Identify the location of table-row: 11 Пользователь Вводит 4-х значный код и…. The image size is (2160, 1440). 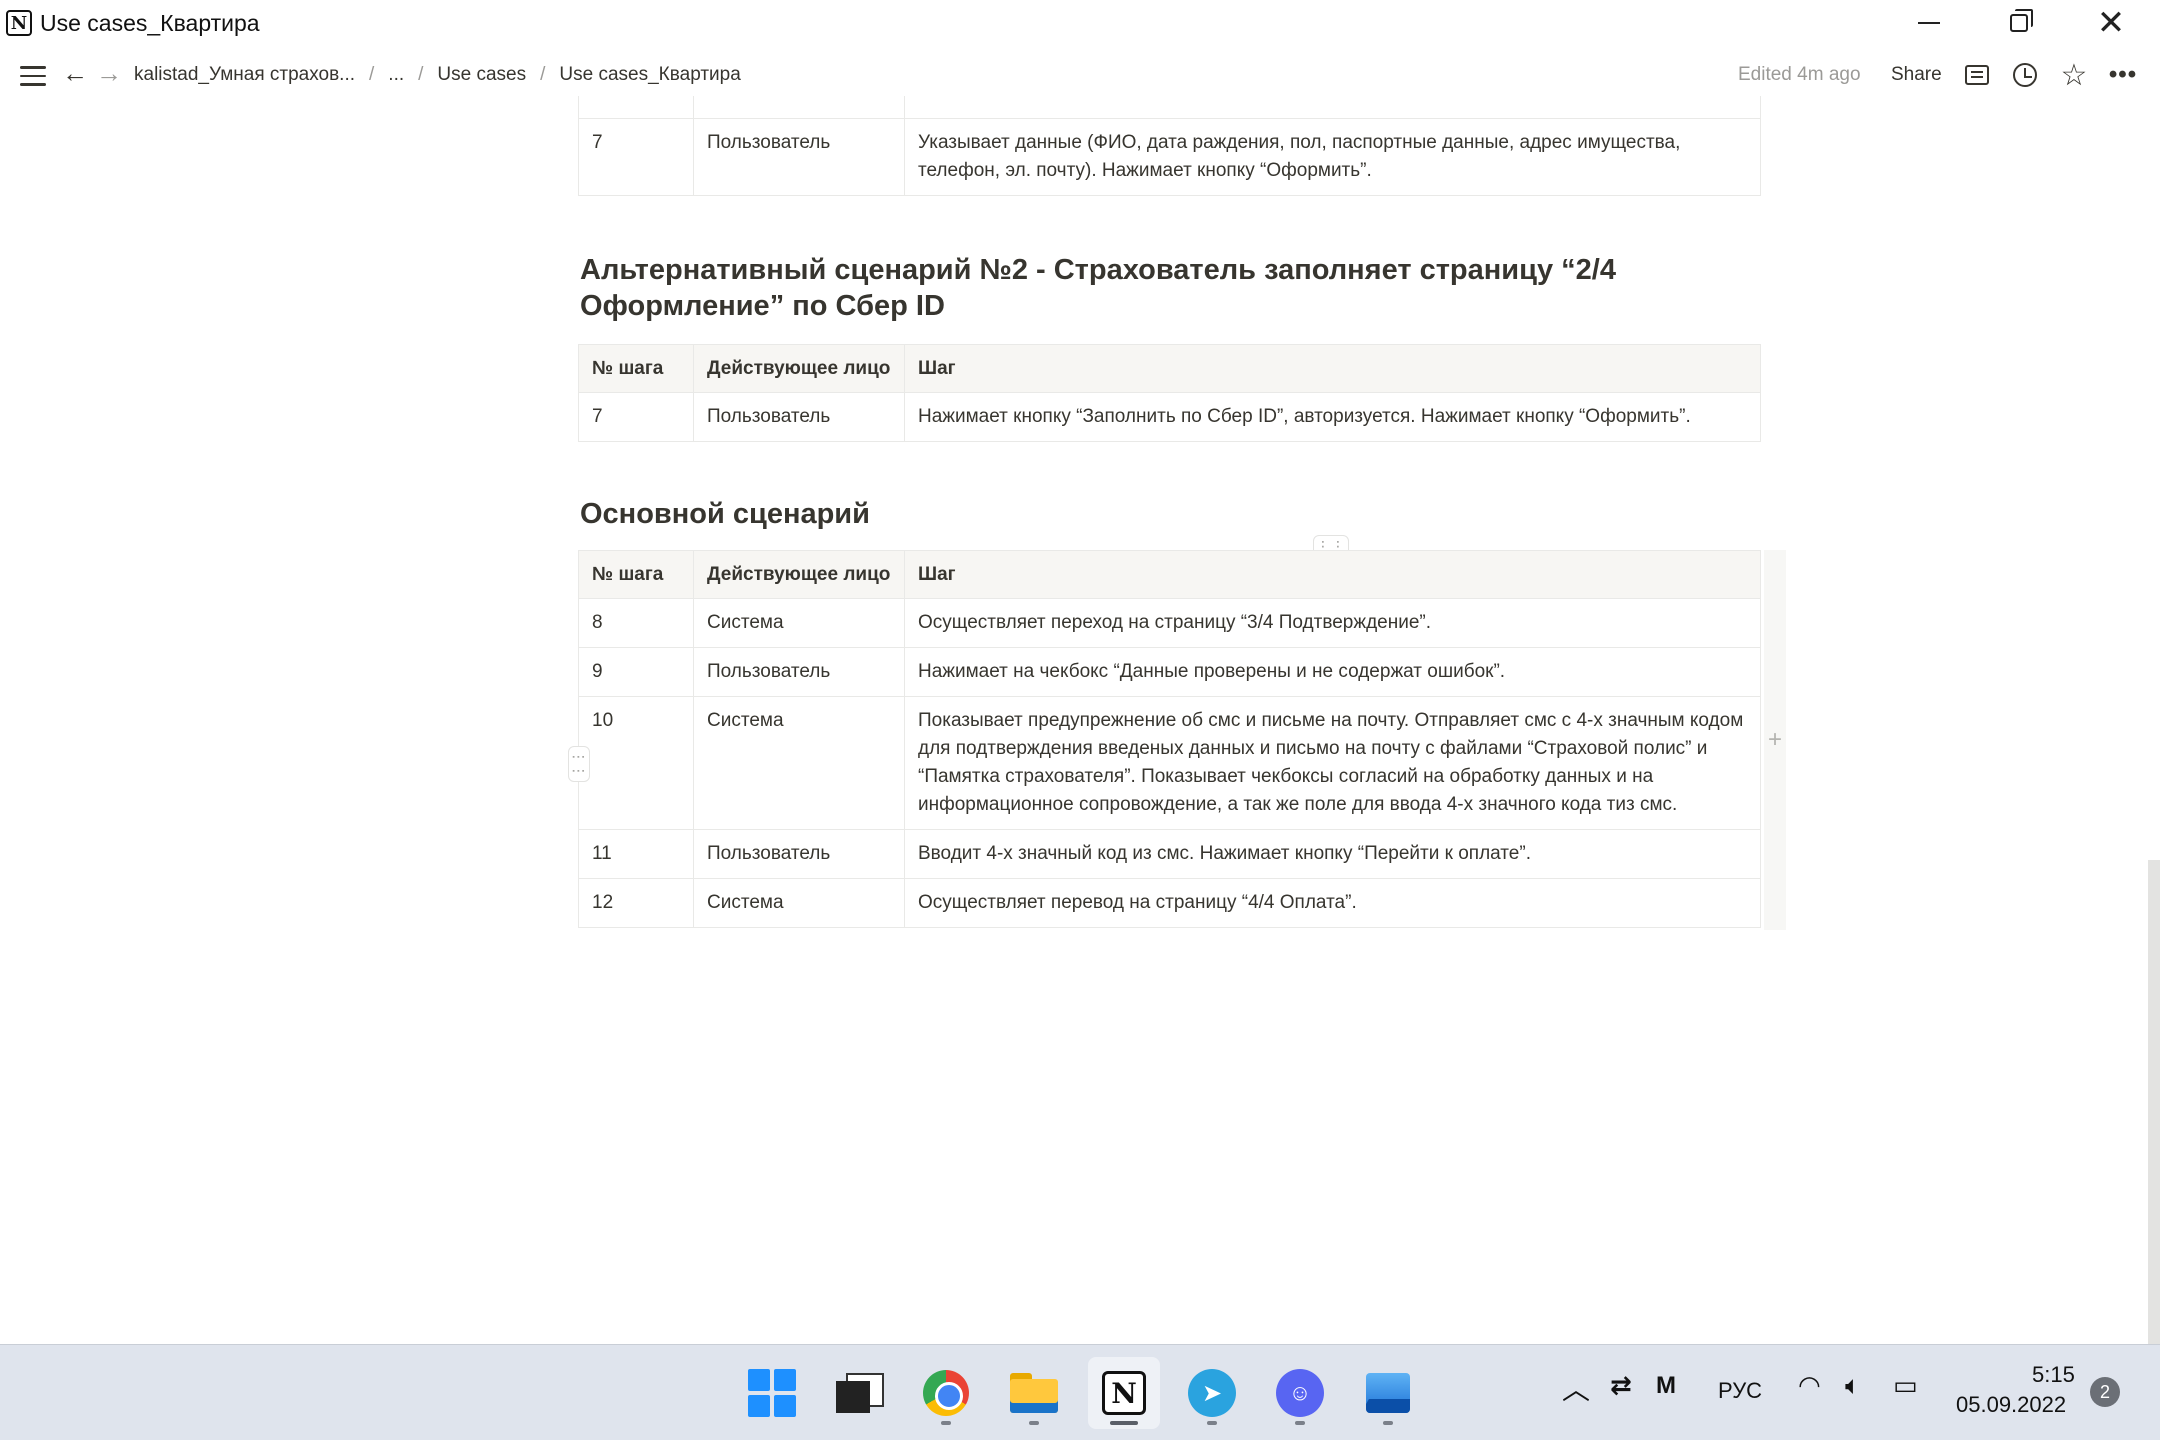
(1169, 854).